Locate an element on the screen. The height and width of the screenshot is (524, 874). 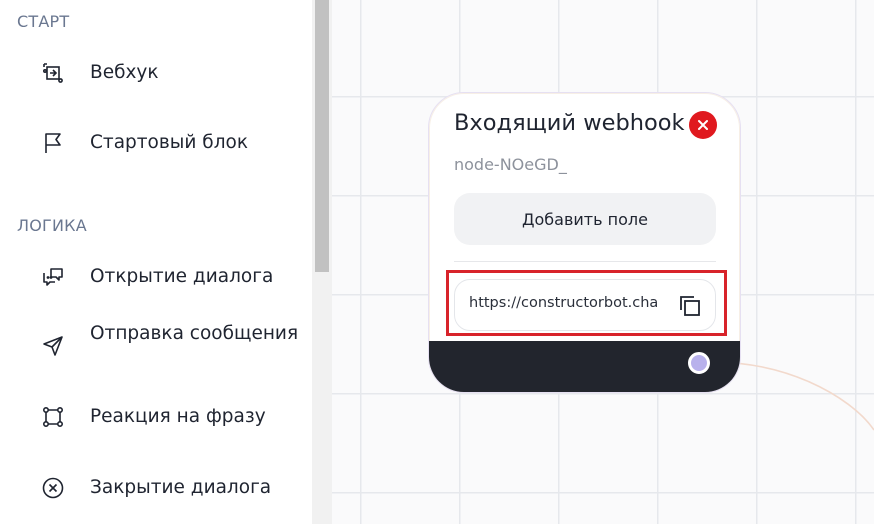
close-dialog-icon is located at coordinates (53, 488).